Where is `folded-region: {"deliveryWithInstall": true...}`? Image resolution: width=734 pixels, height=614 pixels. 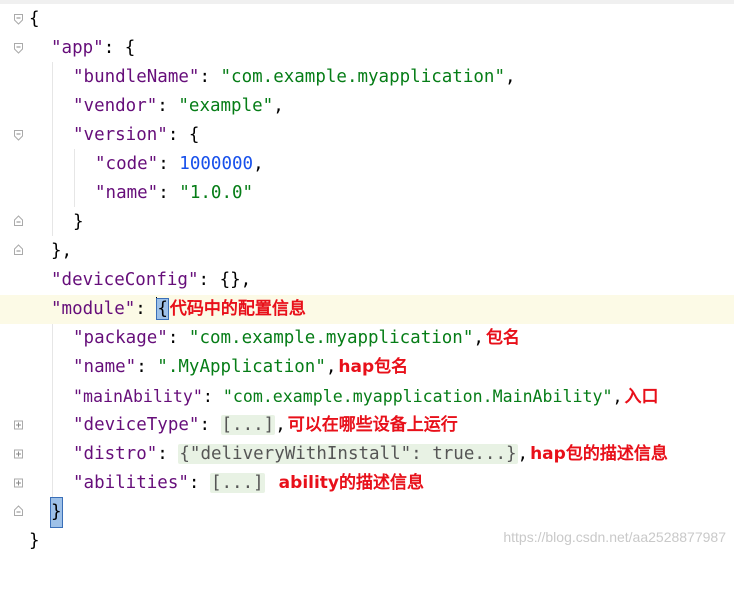 folded-region: {"deliveryWithInstall": true...} is located at coordinates (348, 454).